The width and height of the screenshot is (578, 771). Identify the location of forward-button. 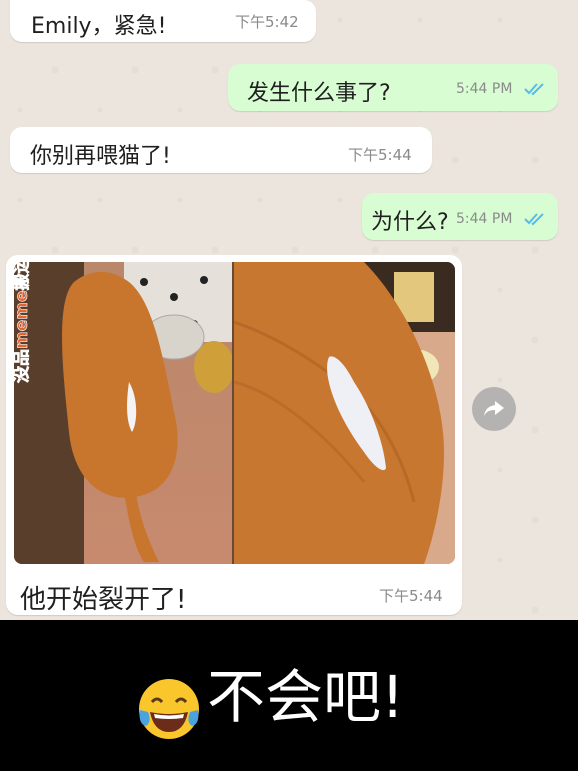
(494, 409).